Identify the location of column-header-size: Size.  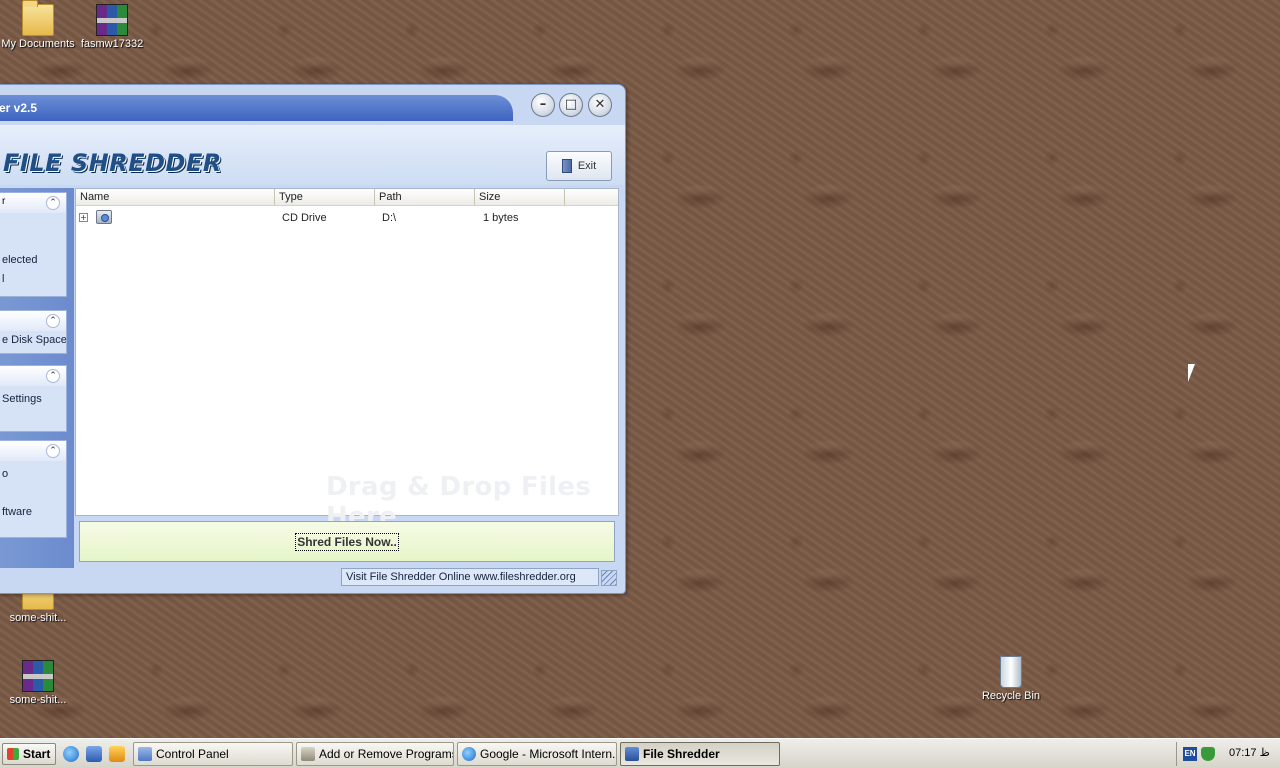
(520, 197).